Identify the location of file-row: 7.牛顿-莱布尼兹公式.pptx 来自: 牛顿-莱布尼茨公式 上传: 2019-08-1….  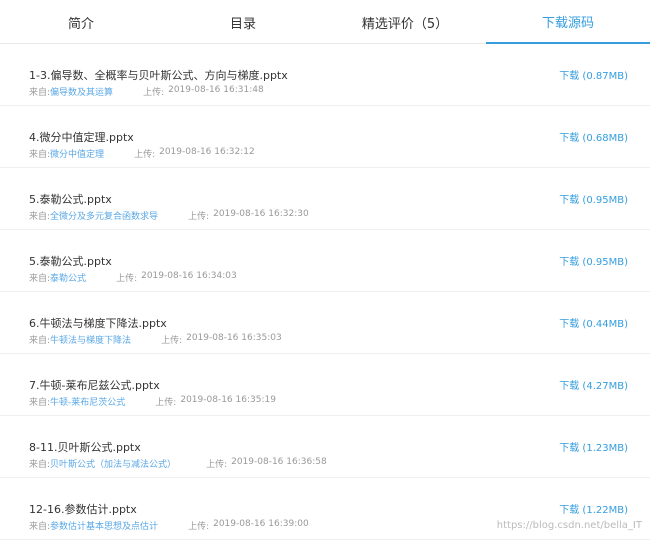
(325, 385).